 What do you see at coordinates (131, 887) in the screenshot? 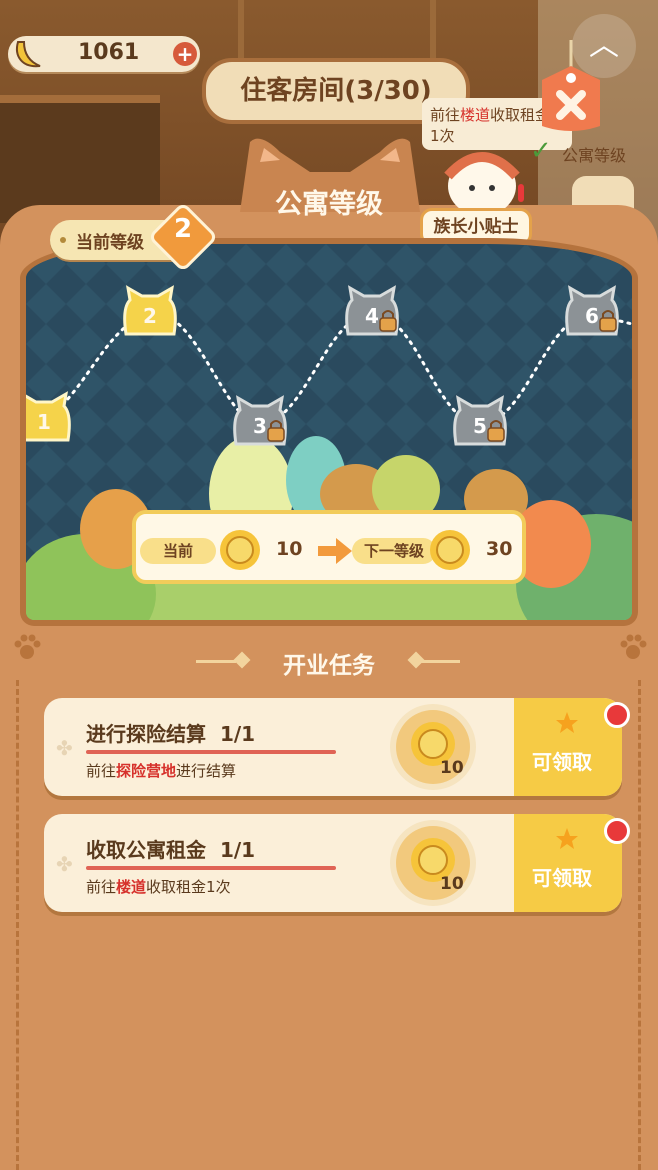
I see `task-desc-highlight: 楼道` at bounding box center [131, 887].